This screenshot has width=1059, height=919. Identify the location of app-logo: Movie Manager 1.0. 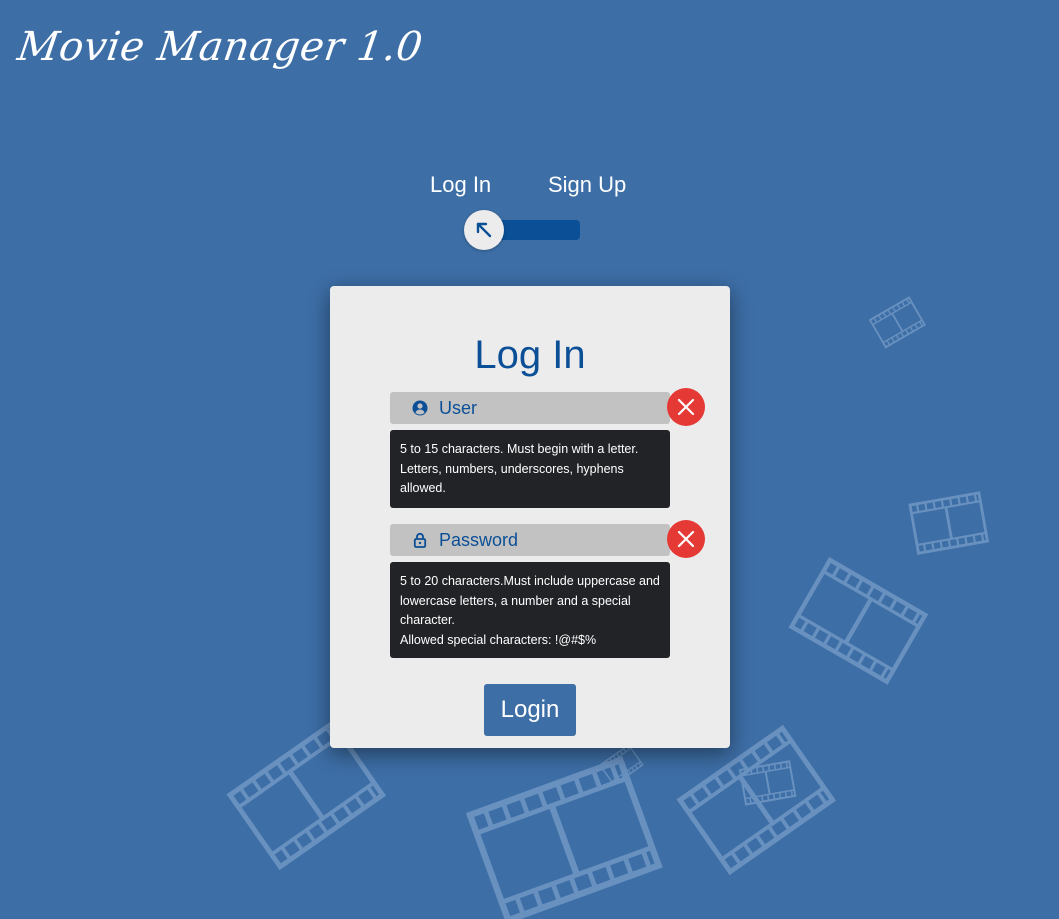
(220, 47).